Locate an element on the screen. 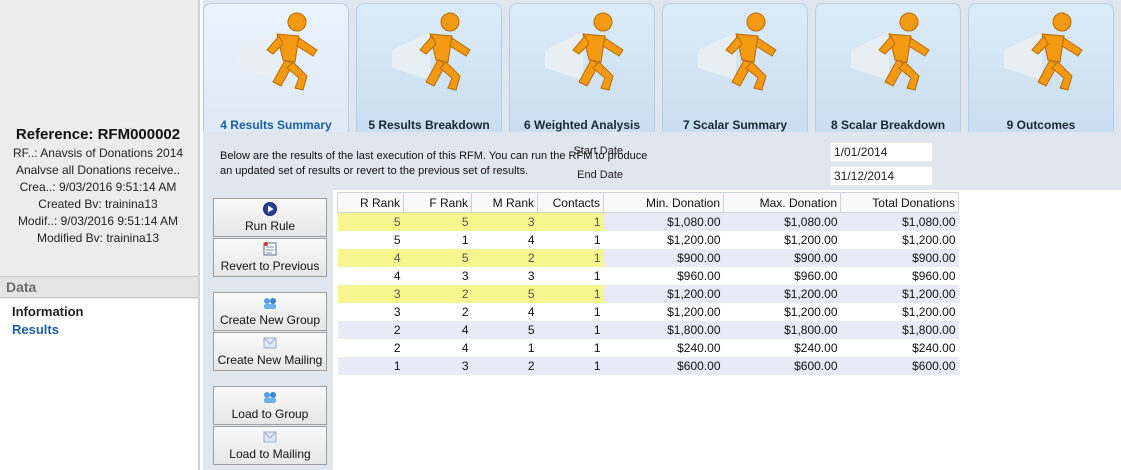  created-date: Crea..: 9/03/2016 9:51:14 AM is located at coordinates (98, 187).